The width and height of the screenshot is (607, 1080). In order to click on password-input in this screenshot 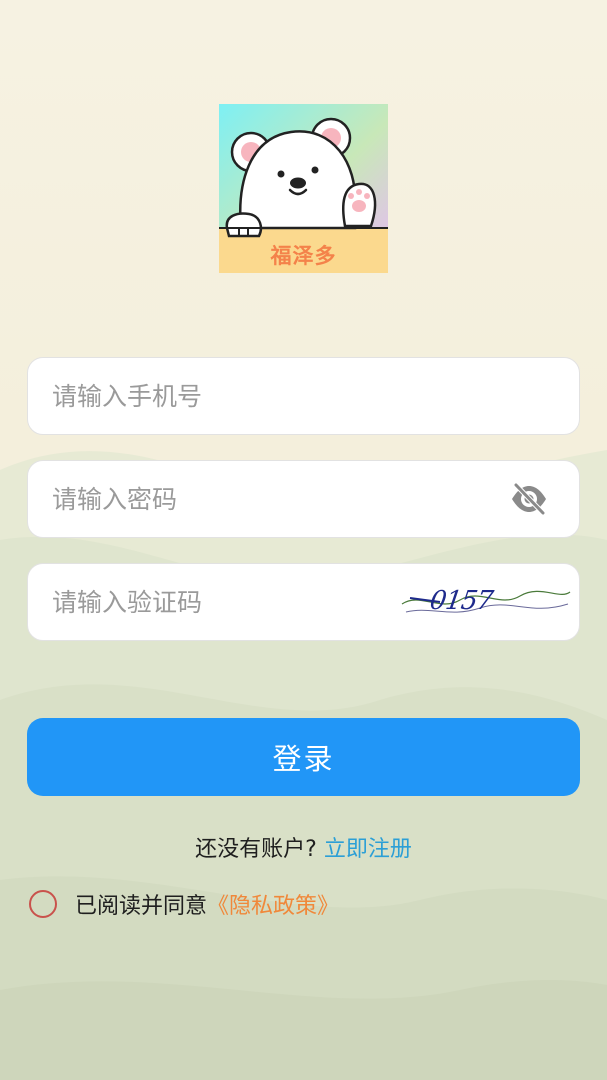, I will do `click(272, 499)`.